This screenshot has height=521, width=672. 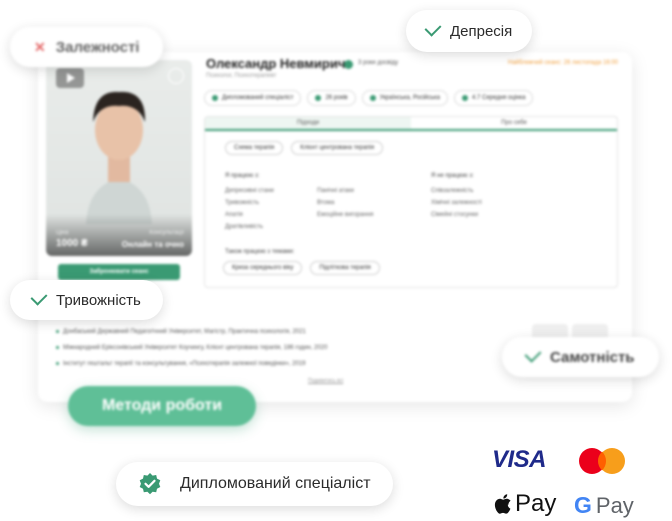 What do you see at coordinates (345, 203) in the screenshot?
I see `works-with-list-2: Панічні атаки Втома Емоційне вигорання` at bounding box center [345, 203].